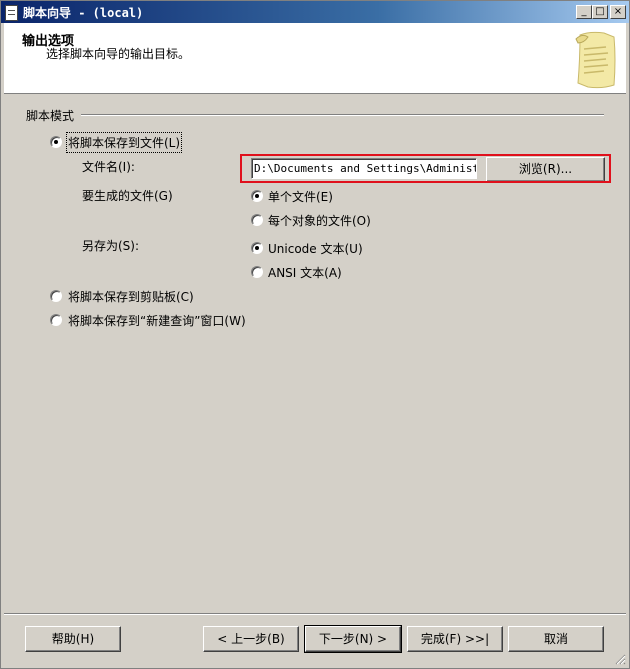  I want to click on save-to-new-query-radio, so click(56, 320).